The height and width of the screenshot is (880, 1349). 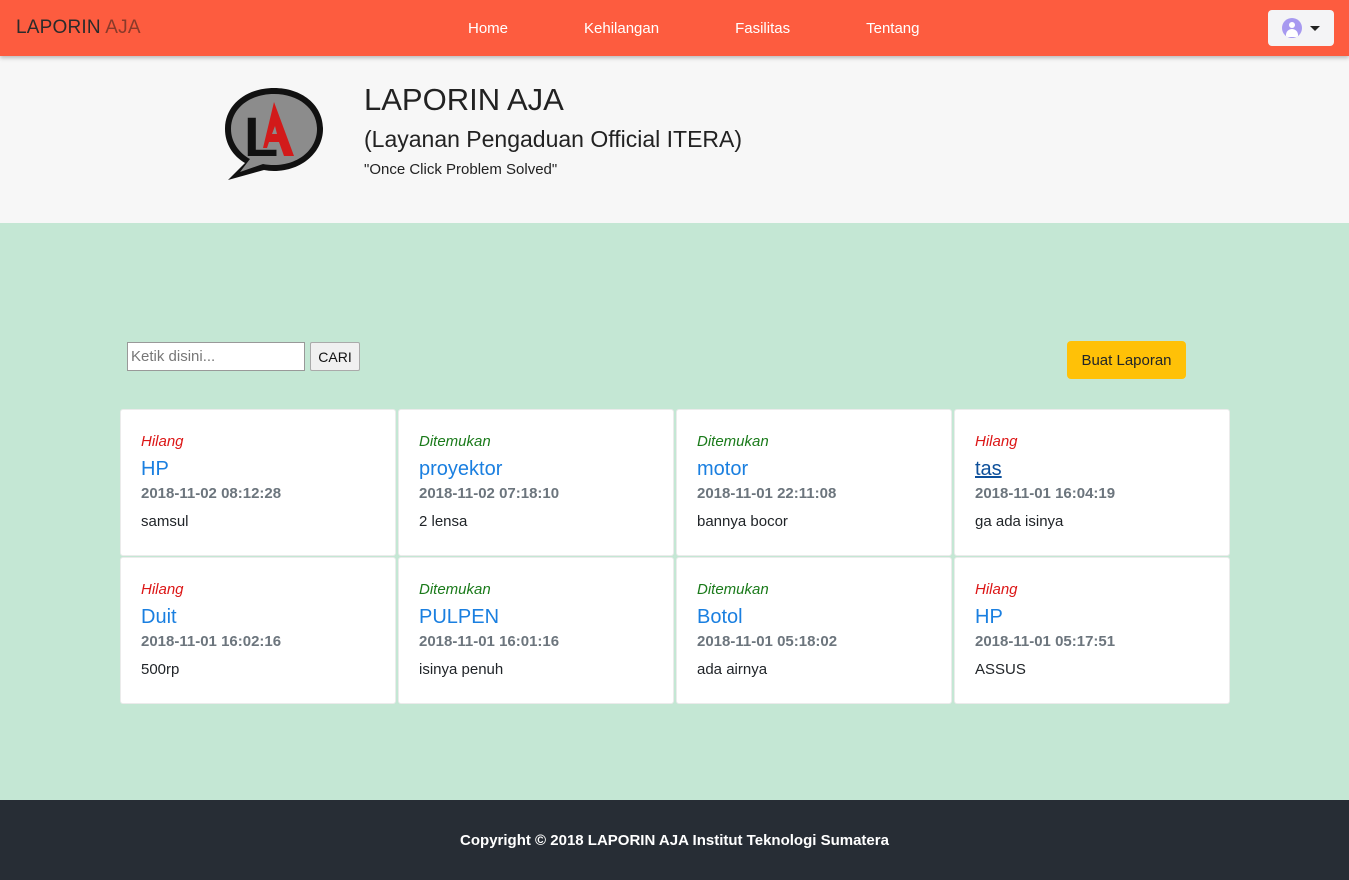 I want to click on report-title-link: Botol, so click(x=814, y=619).